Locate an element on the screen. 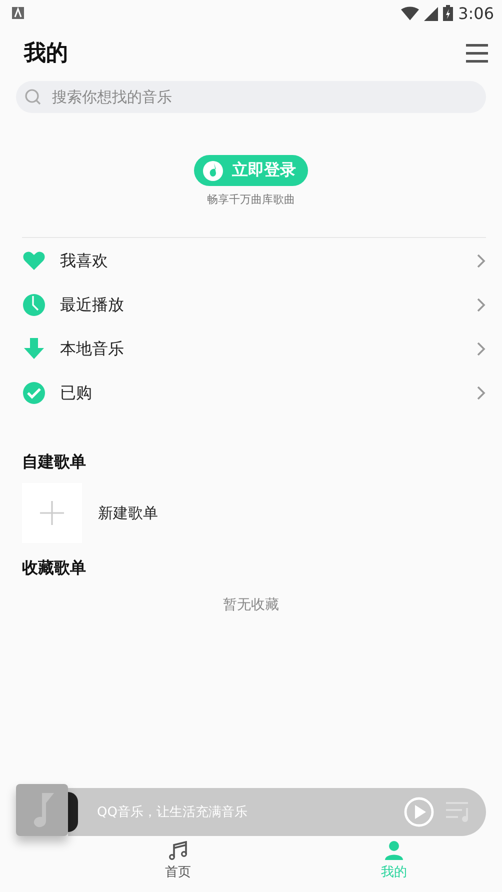  music-note-icon is located at coordinates (178, 851).